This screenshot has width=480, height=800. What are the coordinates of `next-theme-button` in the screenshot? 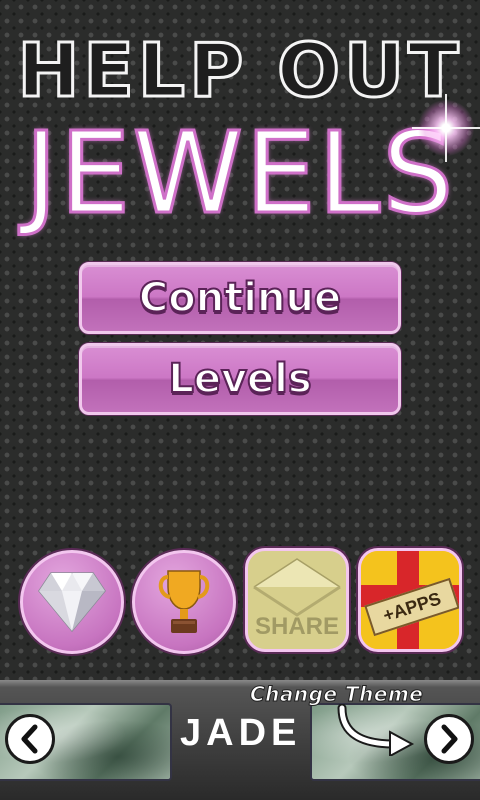 It's located at (449, 739).